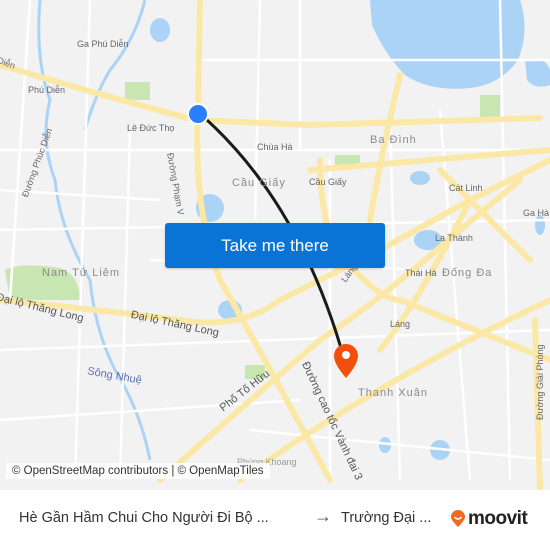 Image resolution: width=550 pixels, height=550 pixels. What do you see at coordinates (328, 182) in the screenshot?
I see `map-label-cau-giay: Cầu Giấy` at bounding box center [328, 182].